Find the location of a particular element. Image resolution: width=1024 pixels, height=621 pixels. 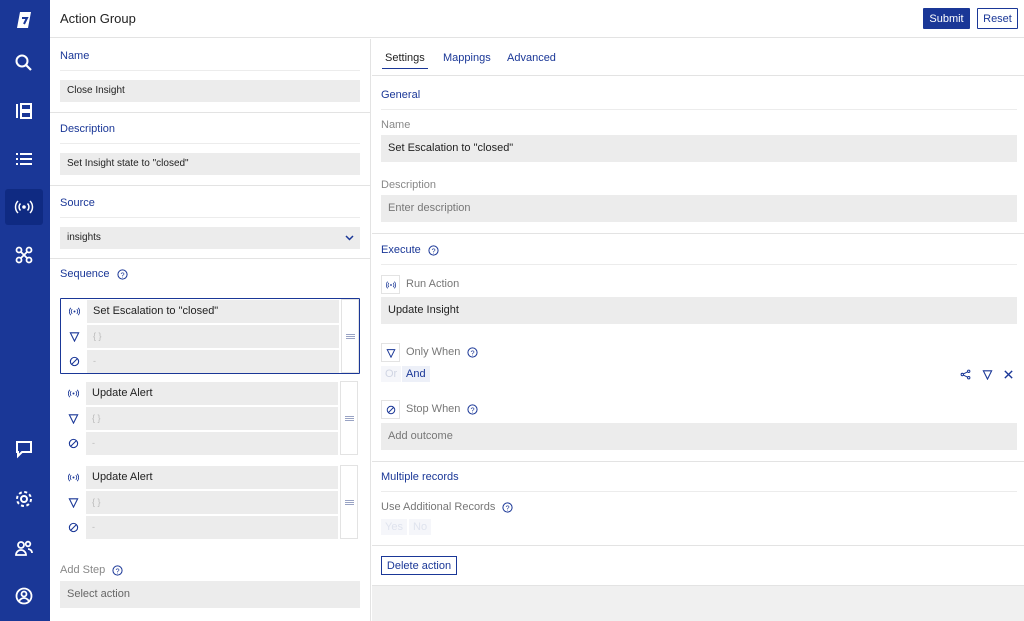

add-step-label: Add Step is located at coordinates (83, 570).